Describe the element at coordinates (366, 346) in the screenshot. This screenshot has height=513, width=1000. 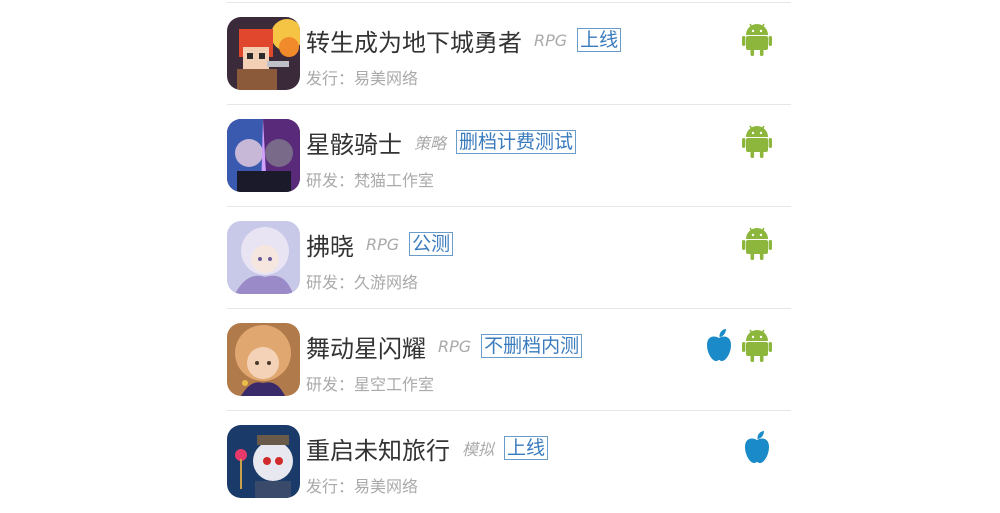
I see `game-title: 舞动星闪耀` at that location.